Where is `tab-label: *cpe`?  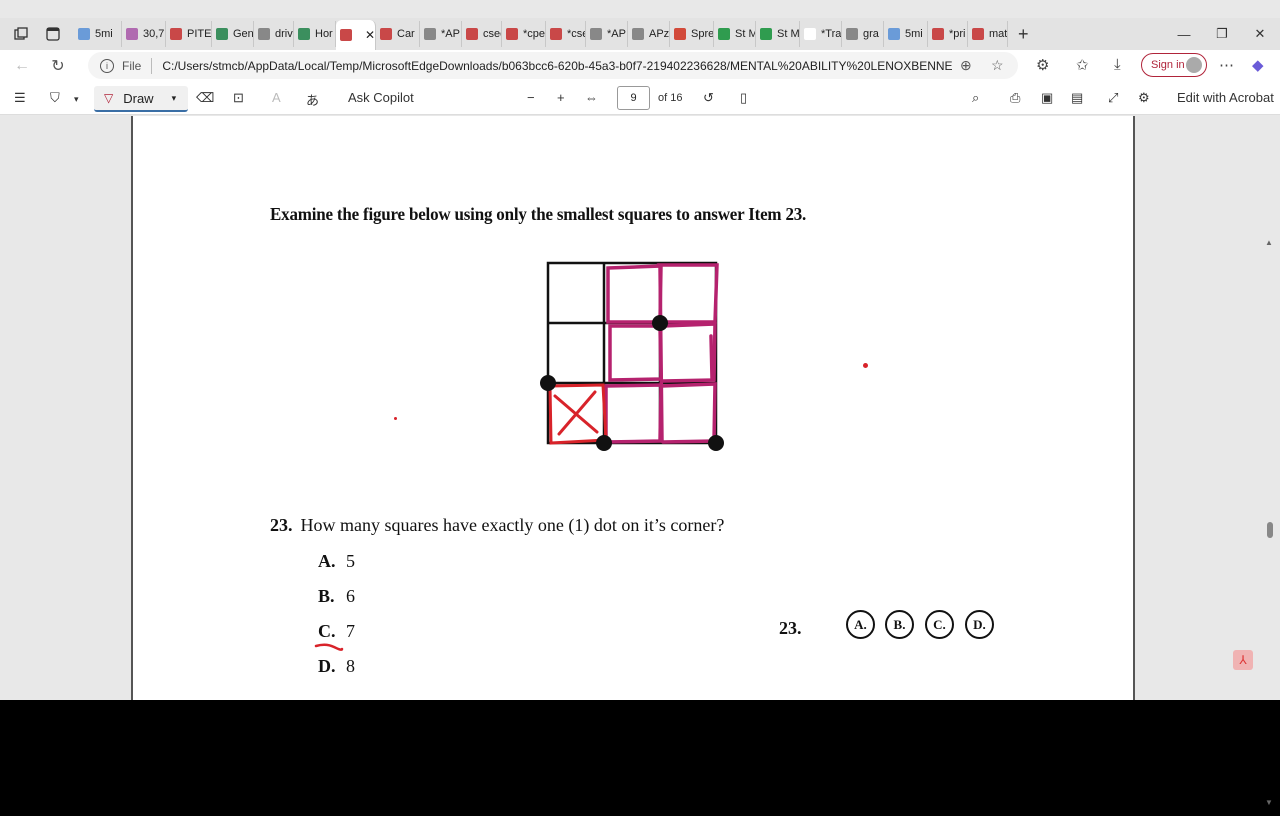
tab-label: *cpe is located at coordinates (534, 34).